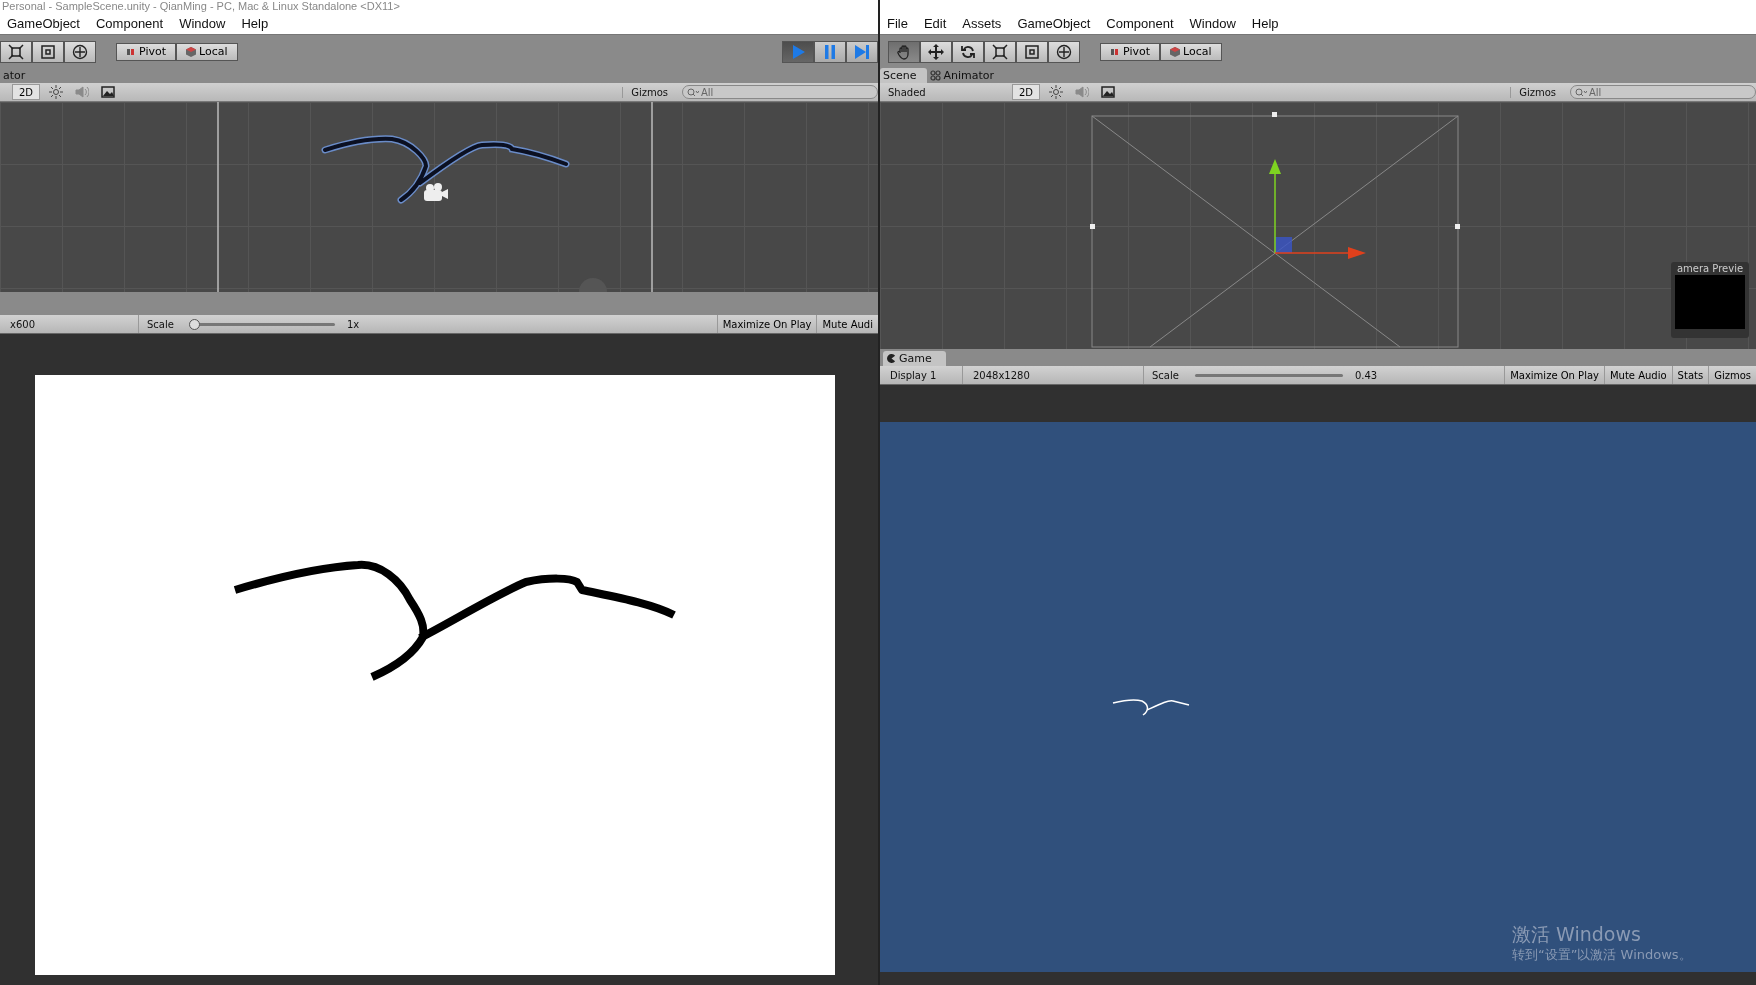 Image resolution: width=1756 pixels, height=985 pixels. I want to click on step-icon, so click(862, 51).